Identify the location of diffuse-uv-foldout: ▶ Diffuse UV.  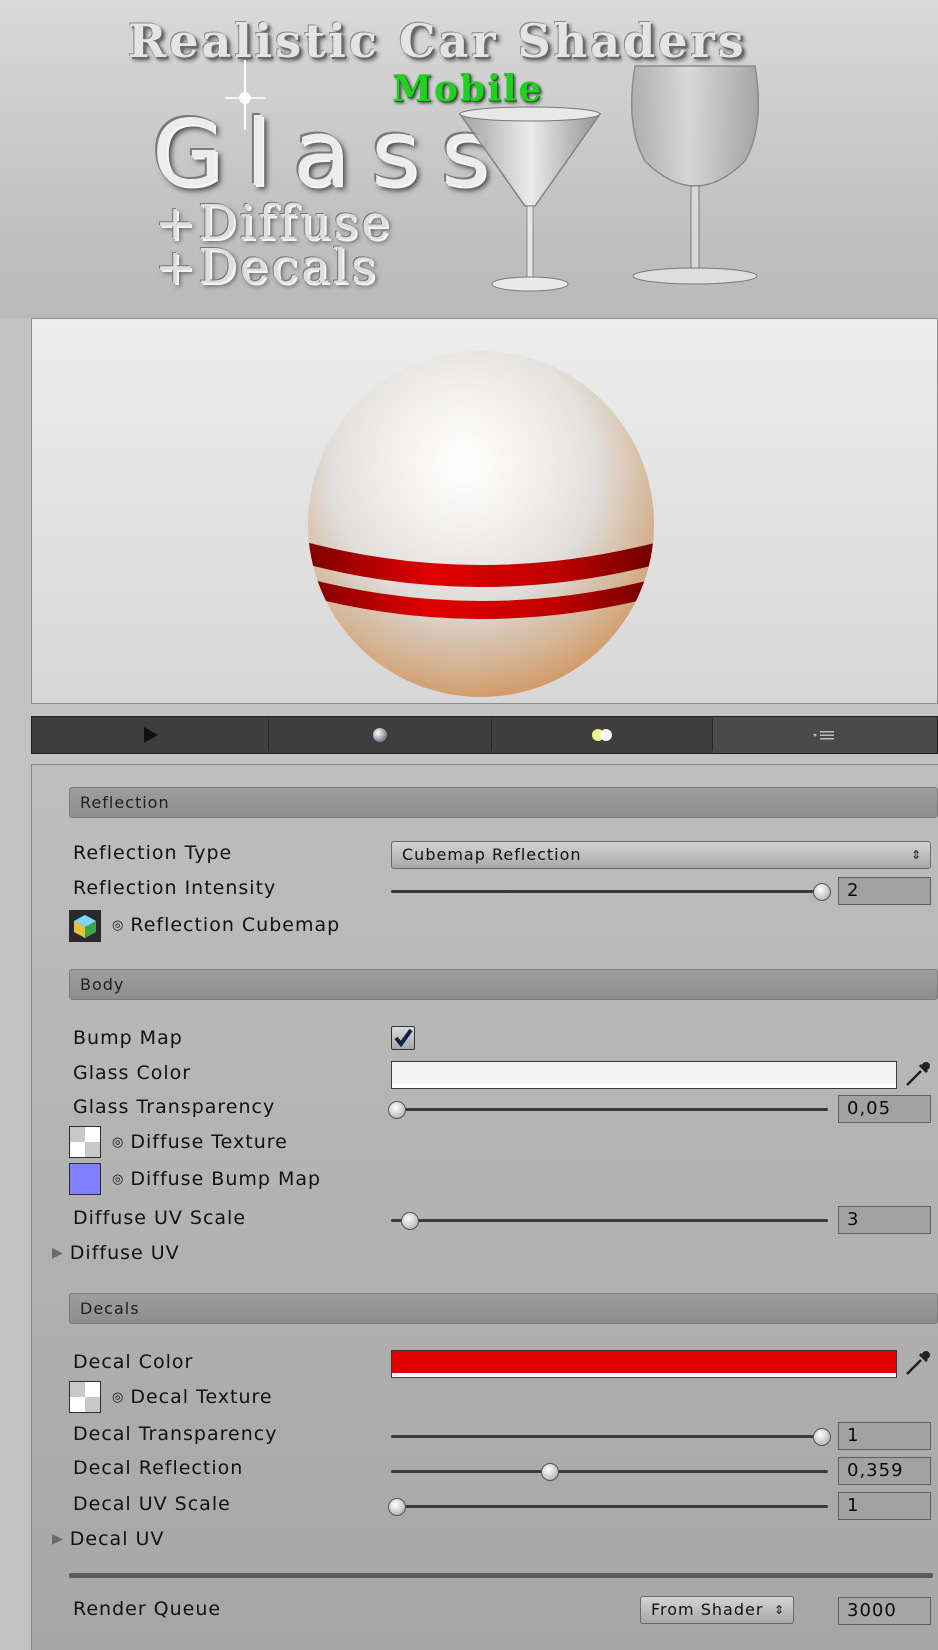
(116, 1253).